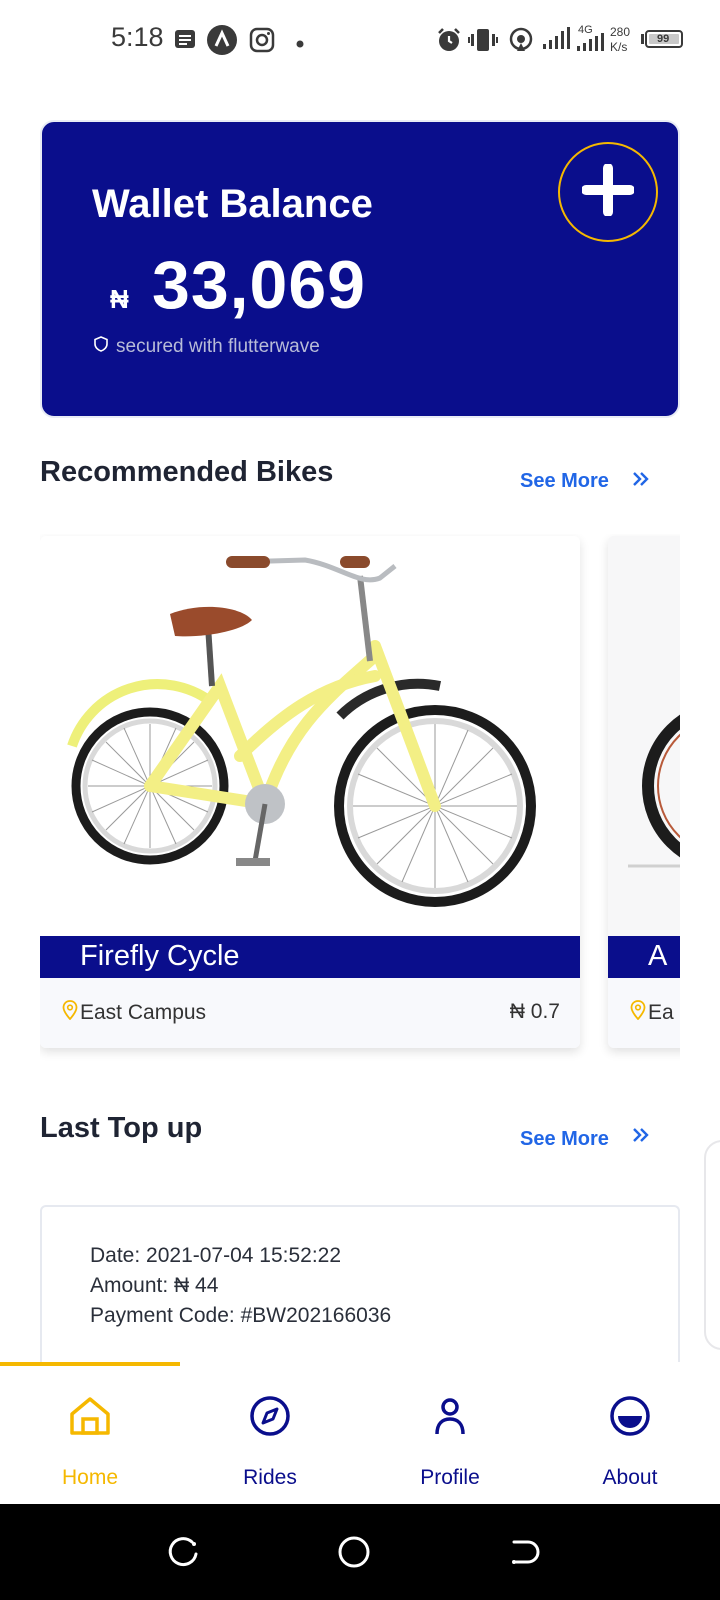 The width and height of the screenshot is (720, 1600). Describe the element at coordinates (184, 1552) in the screenshot. I see `recents-icon` at that location.